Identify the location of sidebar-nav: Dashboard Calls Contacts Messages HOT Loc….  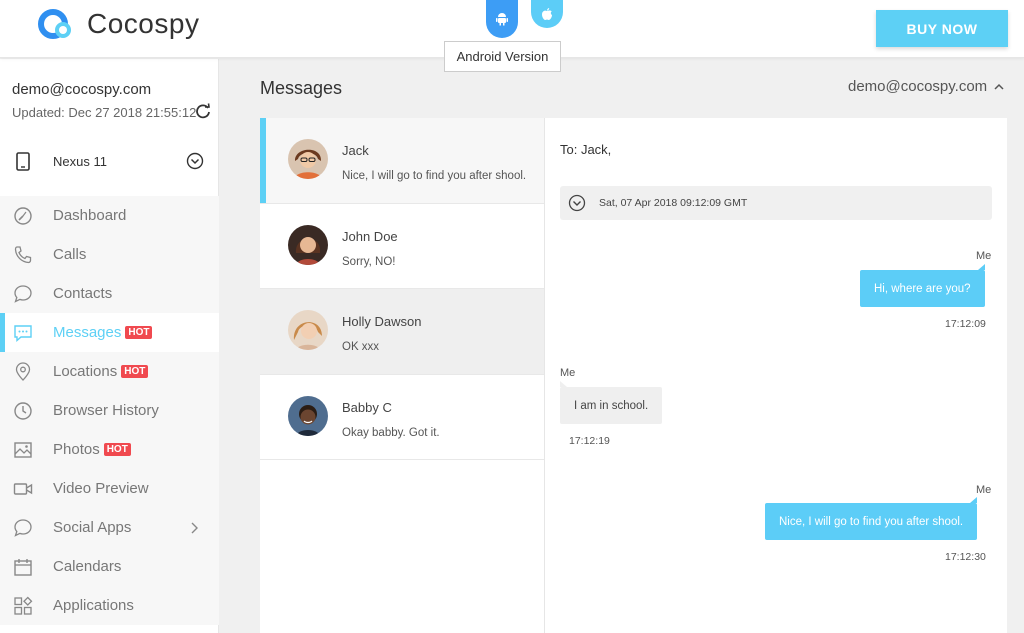
(109, 410).